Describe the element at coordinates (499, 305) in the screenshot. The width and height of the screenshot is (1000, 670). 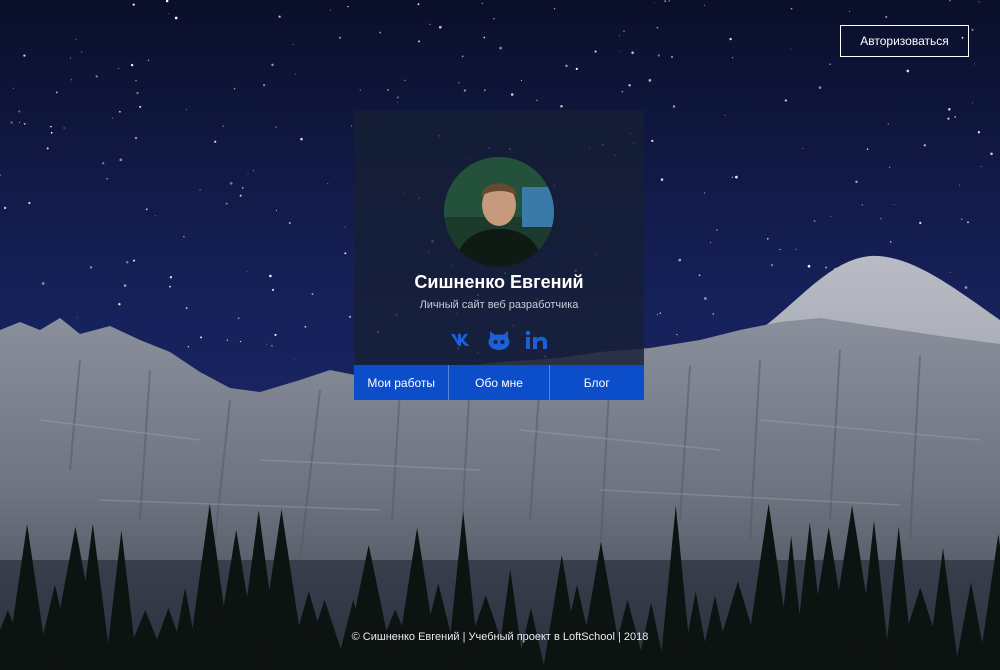
I see `profile-subtitle: Личный сайт веб разработчика` at that location.